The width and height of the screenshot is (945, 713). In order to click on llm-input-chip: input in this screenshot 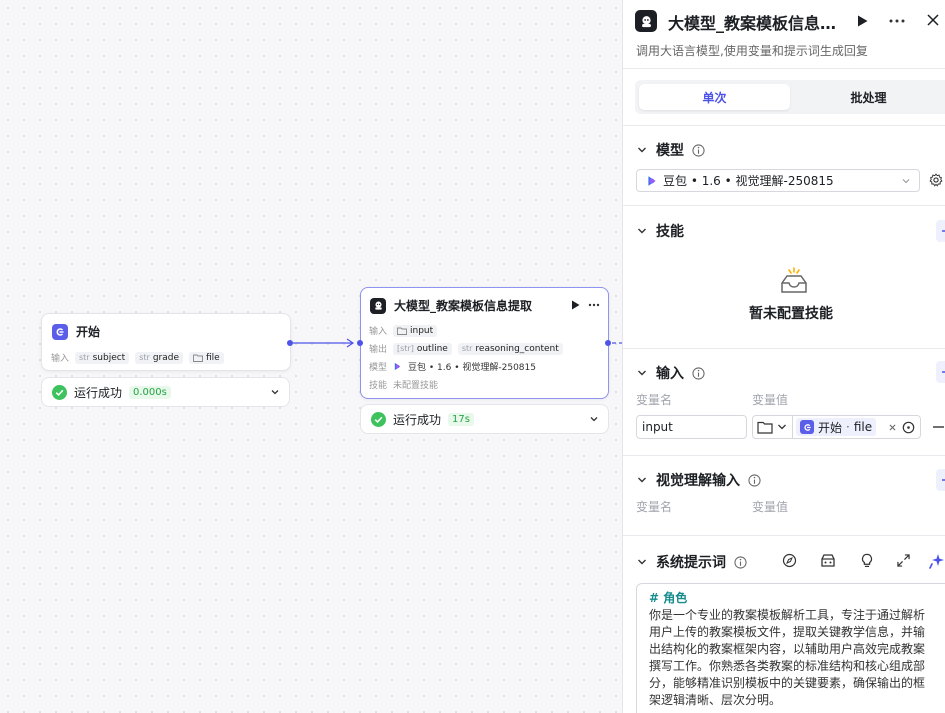, I will do `click(415, 330)`.